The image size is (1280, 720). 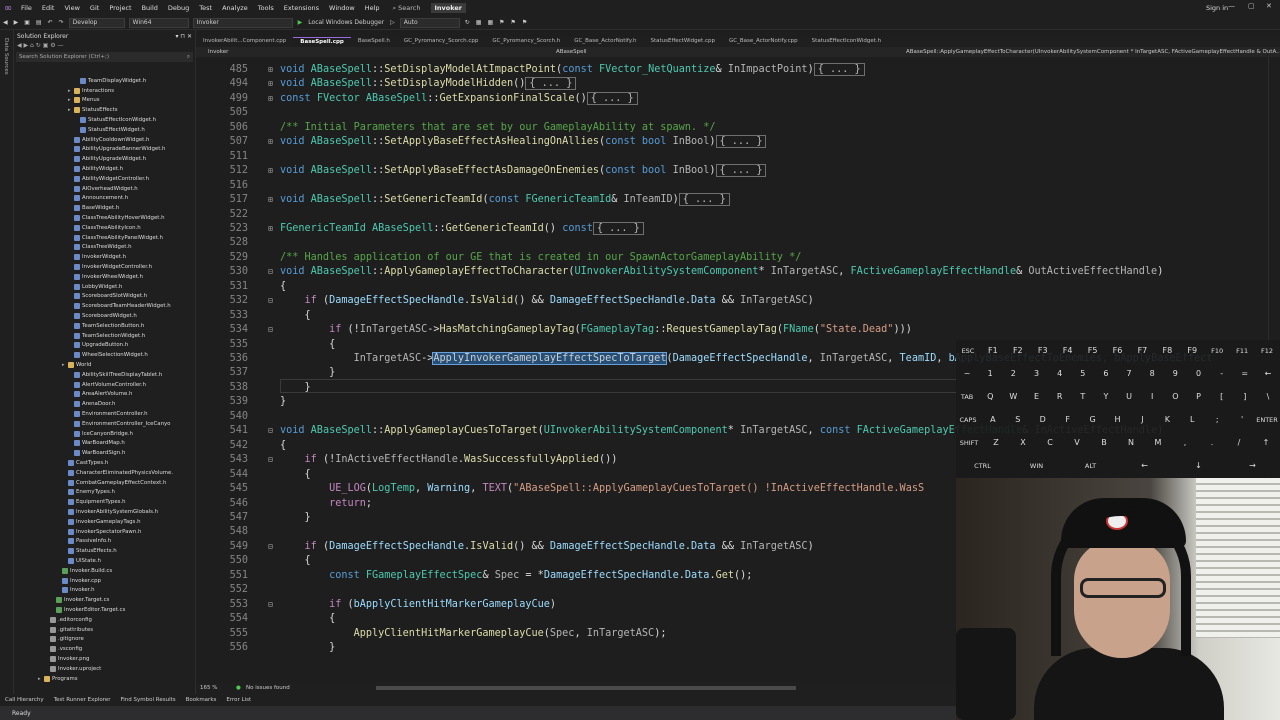 I want to click on key-5: 5, so click(x=1083, y=373).